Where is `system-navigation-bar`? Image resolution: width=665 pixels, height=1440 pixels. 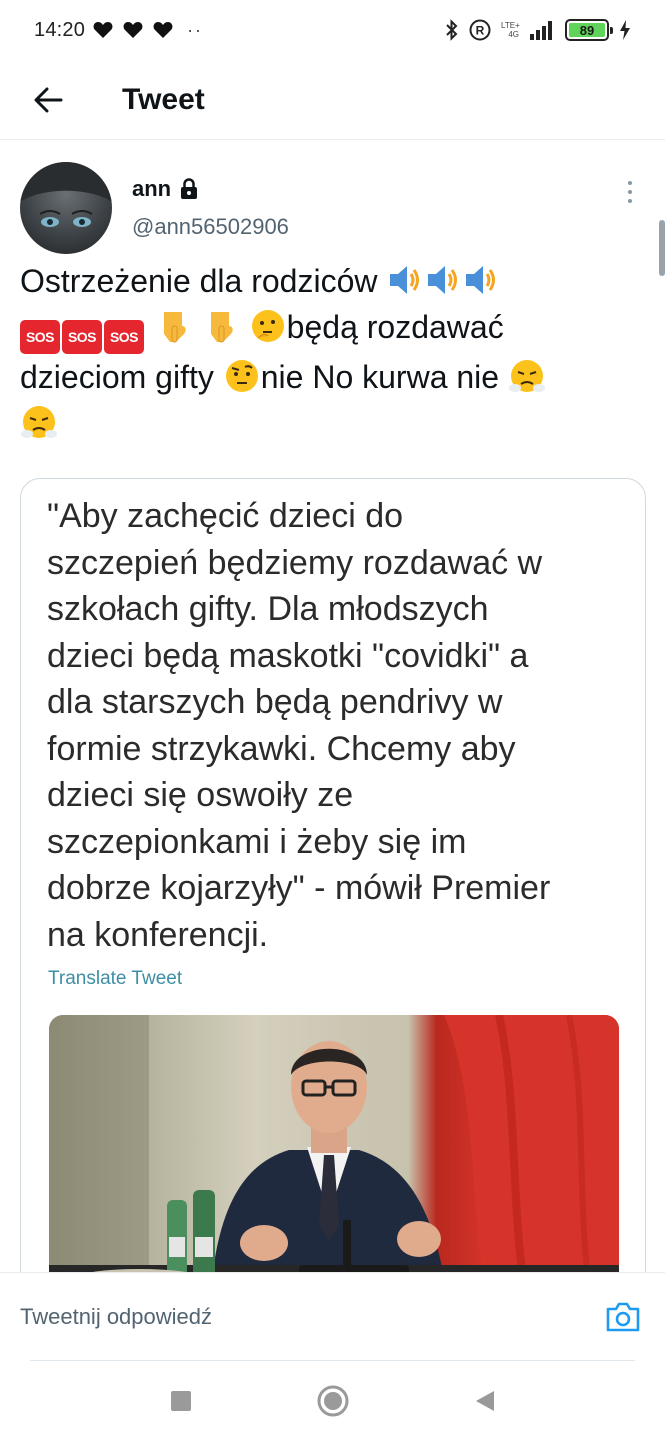
system-navigation-bar is located at coordinates (332, 1400).